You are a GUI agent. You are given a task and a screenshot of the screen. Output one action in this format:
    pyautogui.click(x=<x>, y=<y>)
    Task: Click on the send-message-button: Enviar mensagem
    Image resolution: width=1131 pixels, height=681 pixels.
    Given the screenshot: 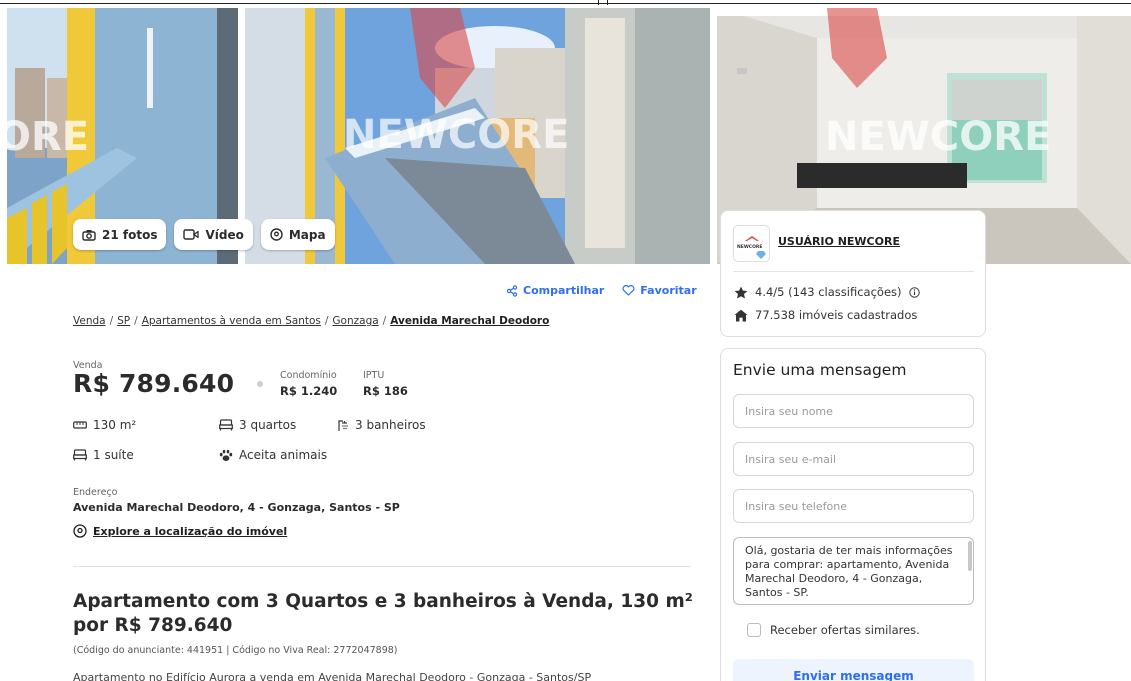 What is the action you would take?
    pyautogui.click(x=853, y=670)
    